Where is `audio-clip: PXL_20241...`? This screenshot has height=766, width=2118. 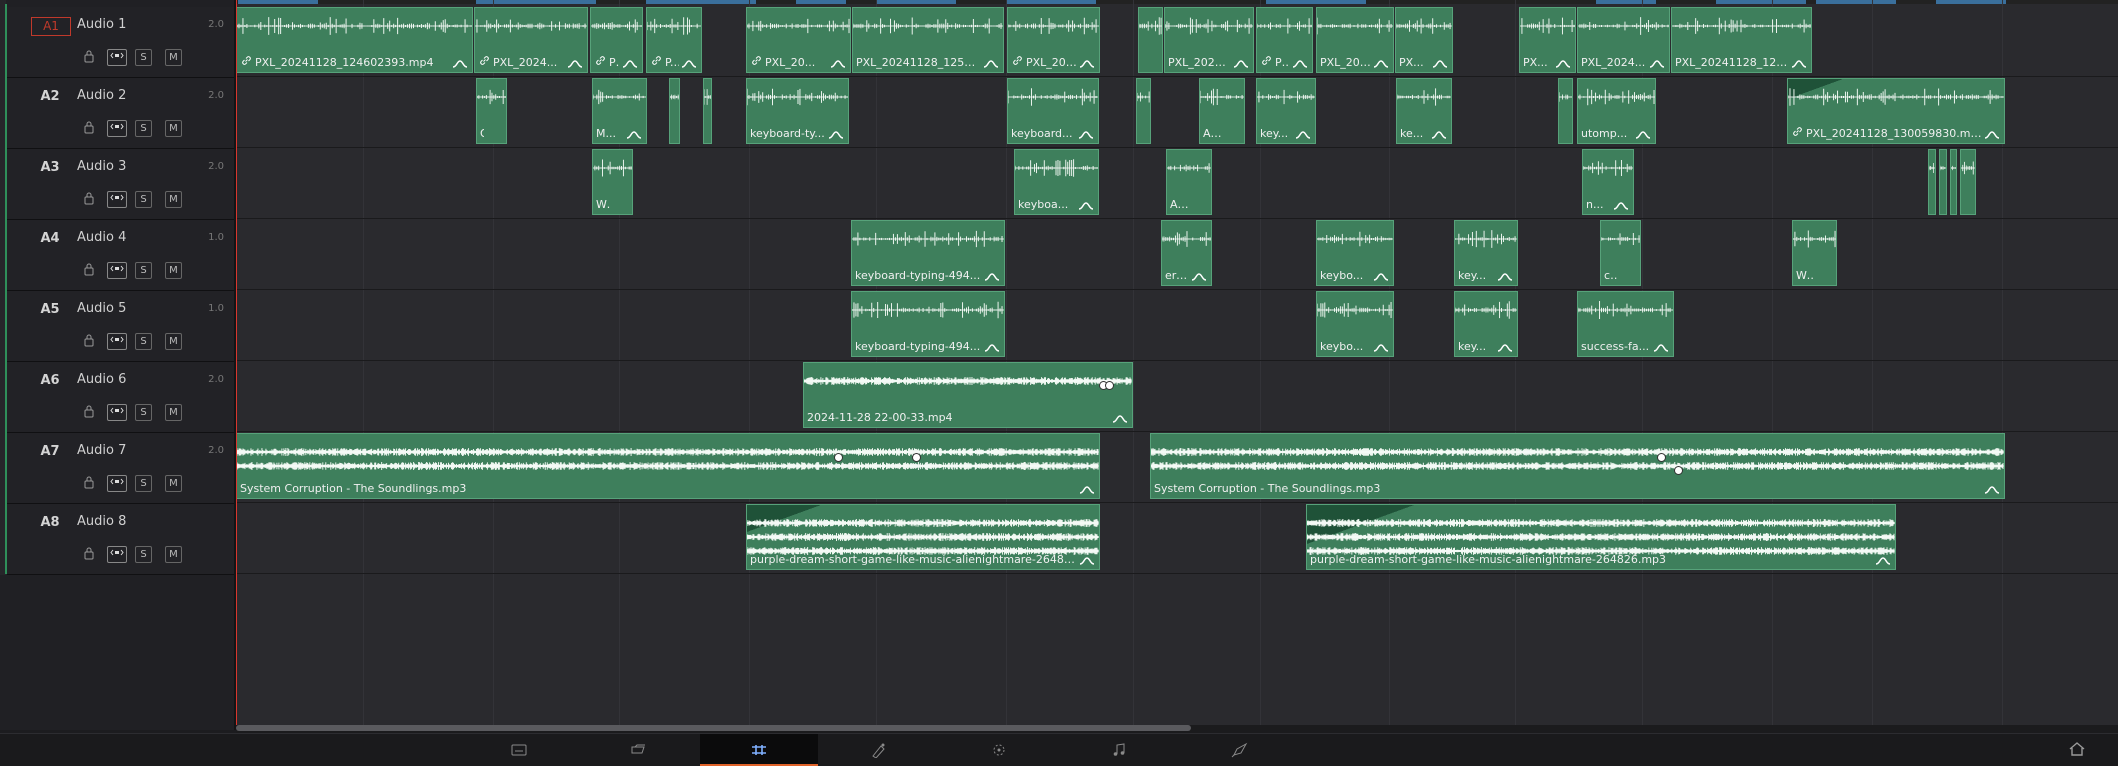
audio-clip: PXL_20241... is located at coordinates (1355, 40).